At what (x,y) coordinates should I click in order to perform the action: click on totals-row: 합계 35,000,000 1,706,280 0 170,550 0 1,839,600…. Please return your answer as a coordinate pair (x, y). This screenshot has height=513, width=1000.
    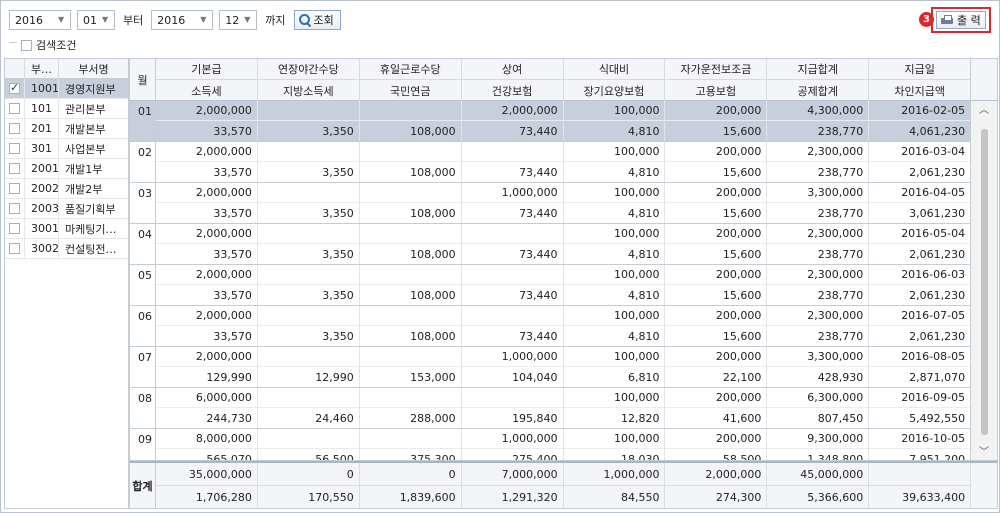
    Looking at the image, I should click on (563, 485).